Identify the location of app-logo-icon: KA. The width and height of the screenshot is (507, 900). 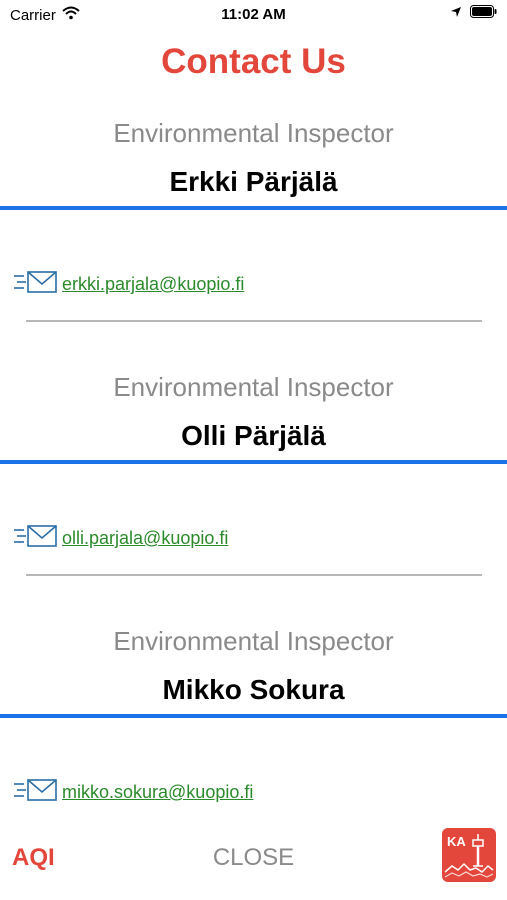
(469, 855).